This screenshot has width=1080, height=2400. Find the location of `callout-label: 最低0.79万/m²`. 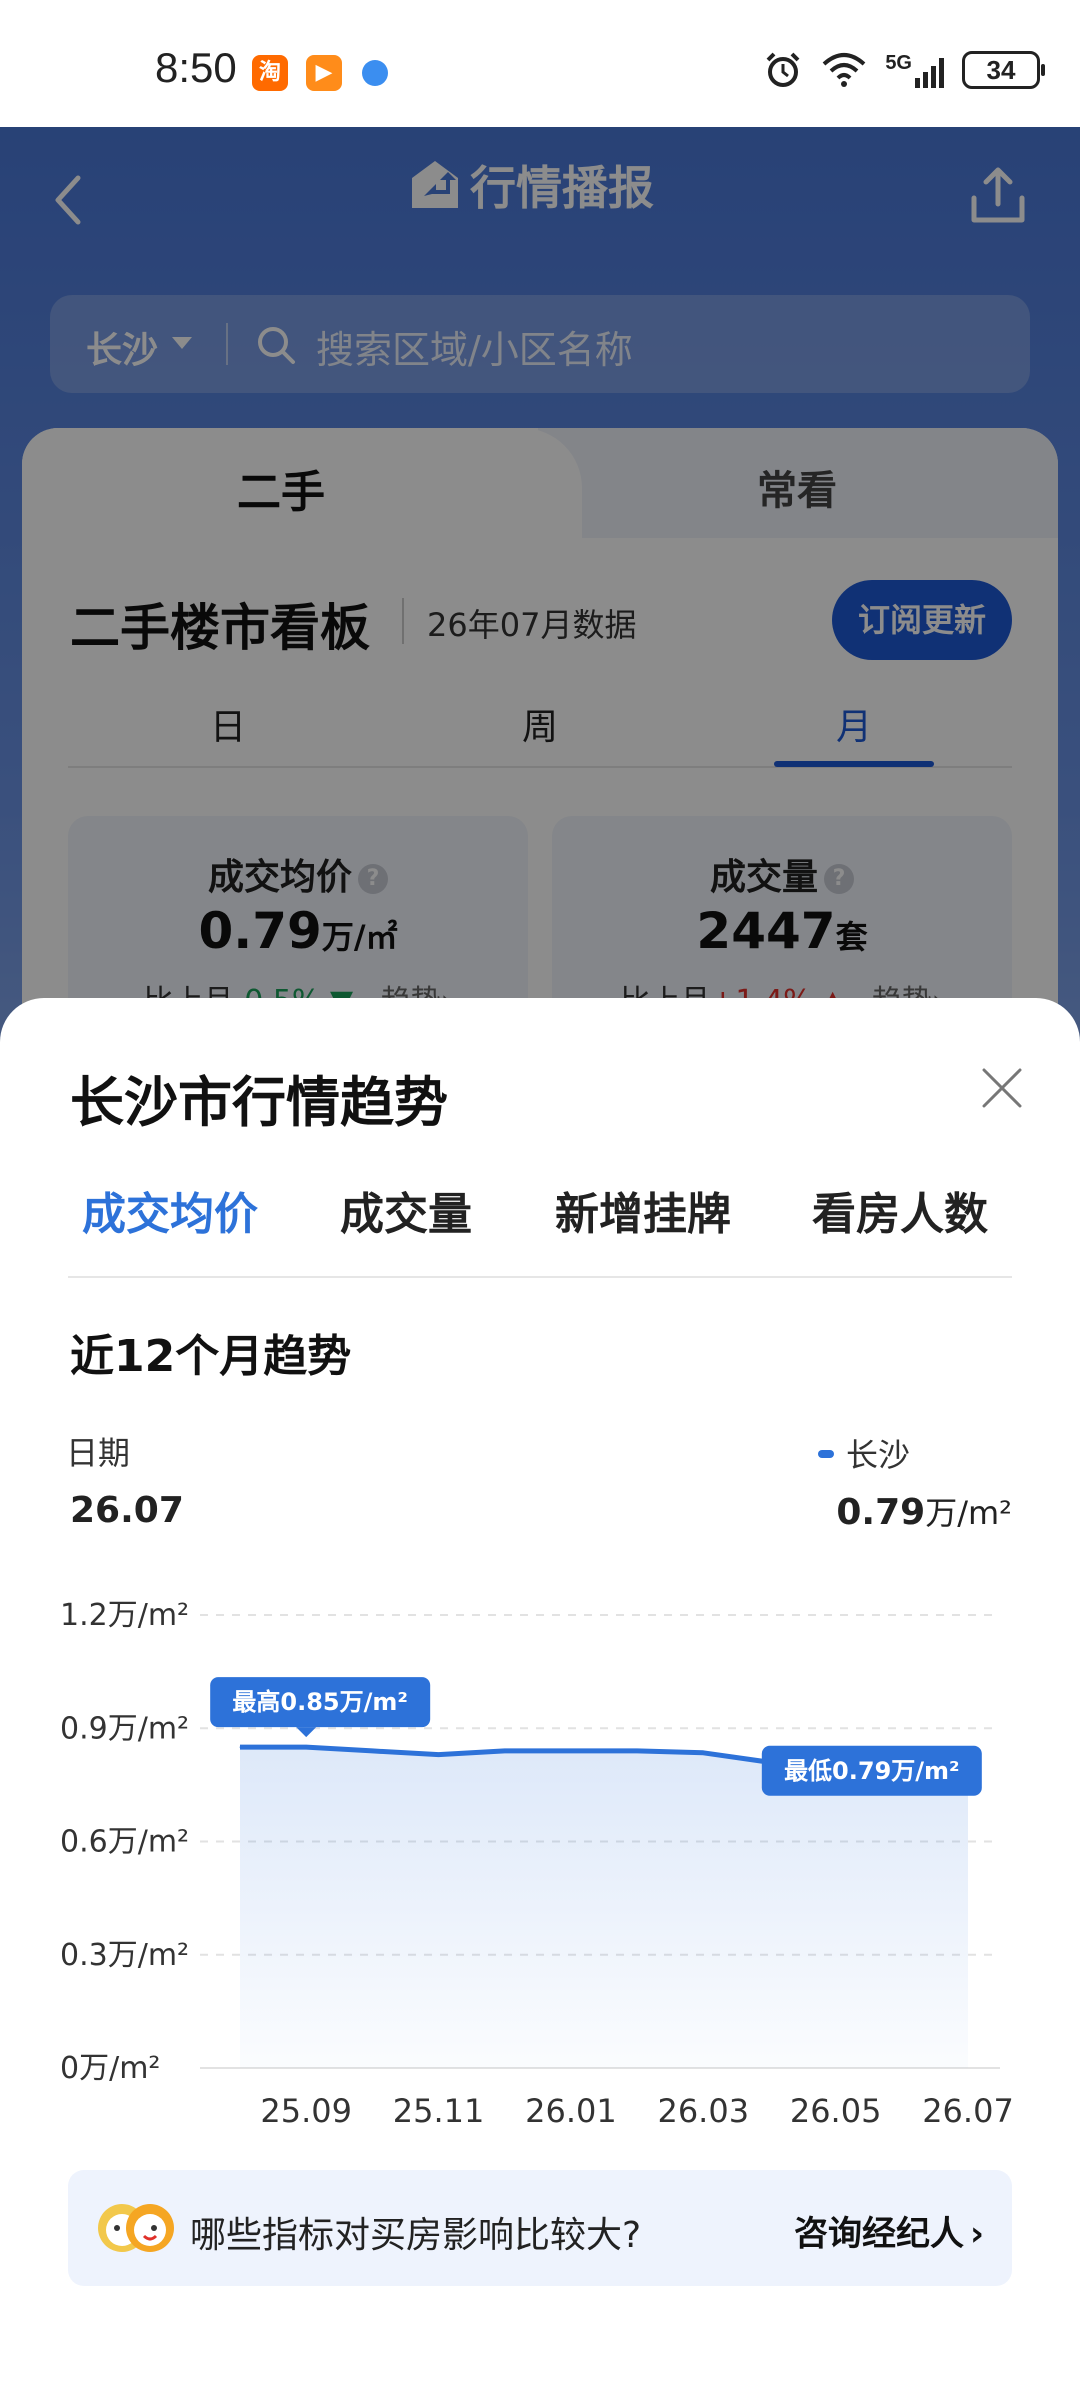

callout-label: 最低0.79万/m² is located at coordinates (872, 1771).